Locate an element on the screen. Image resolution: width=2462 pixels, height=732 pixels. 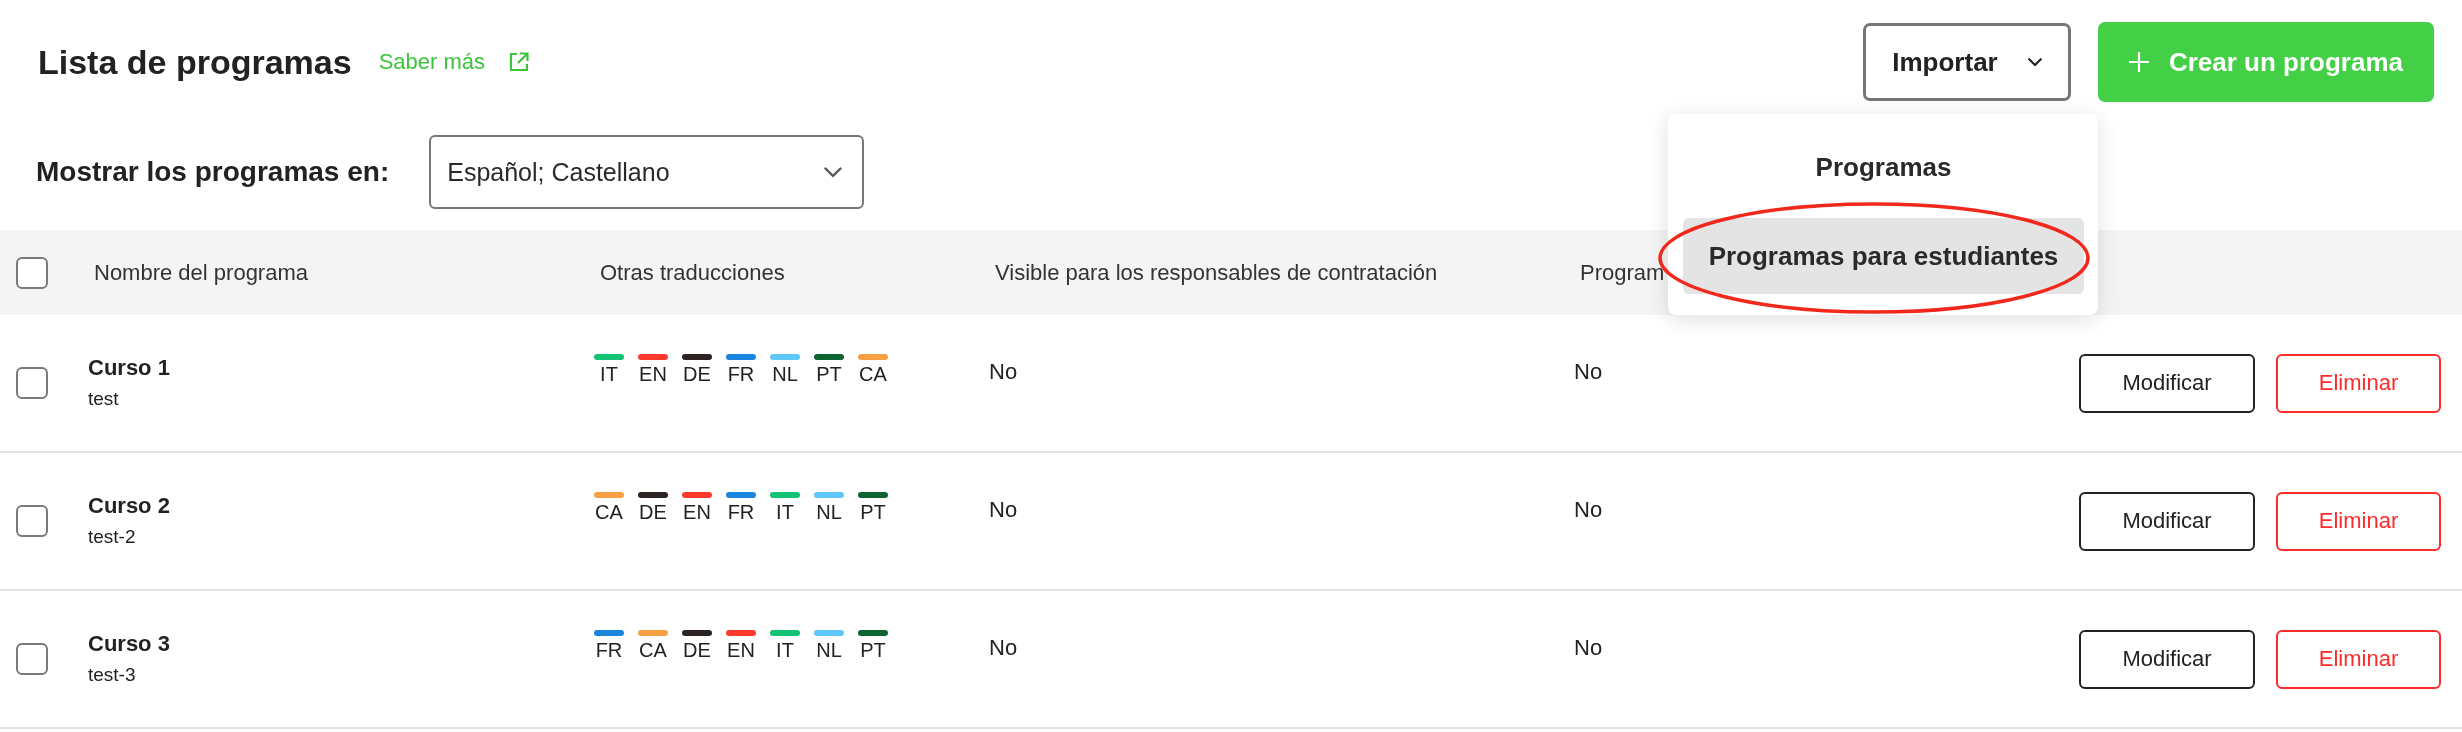
filter-label: Mostrar los programas en: is located at coordinates (213, 172).